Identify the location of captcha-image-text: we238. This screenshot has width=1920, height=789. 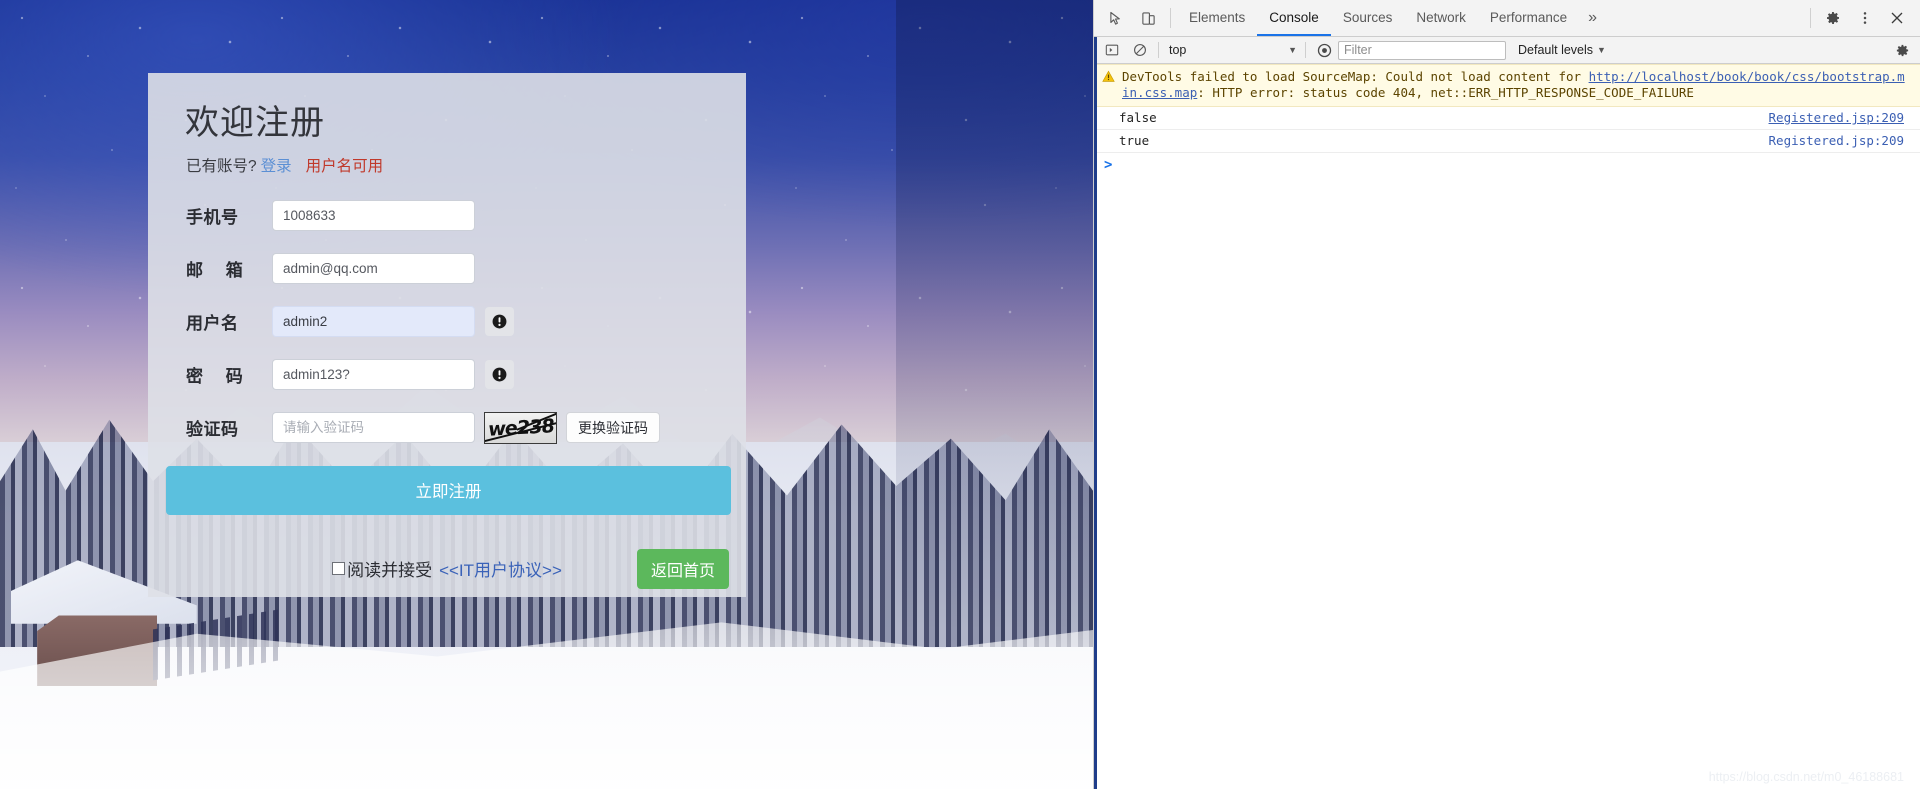
(520, 428).